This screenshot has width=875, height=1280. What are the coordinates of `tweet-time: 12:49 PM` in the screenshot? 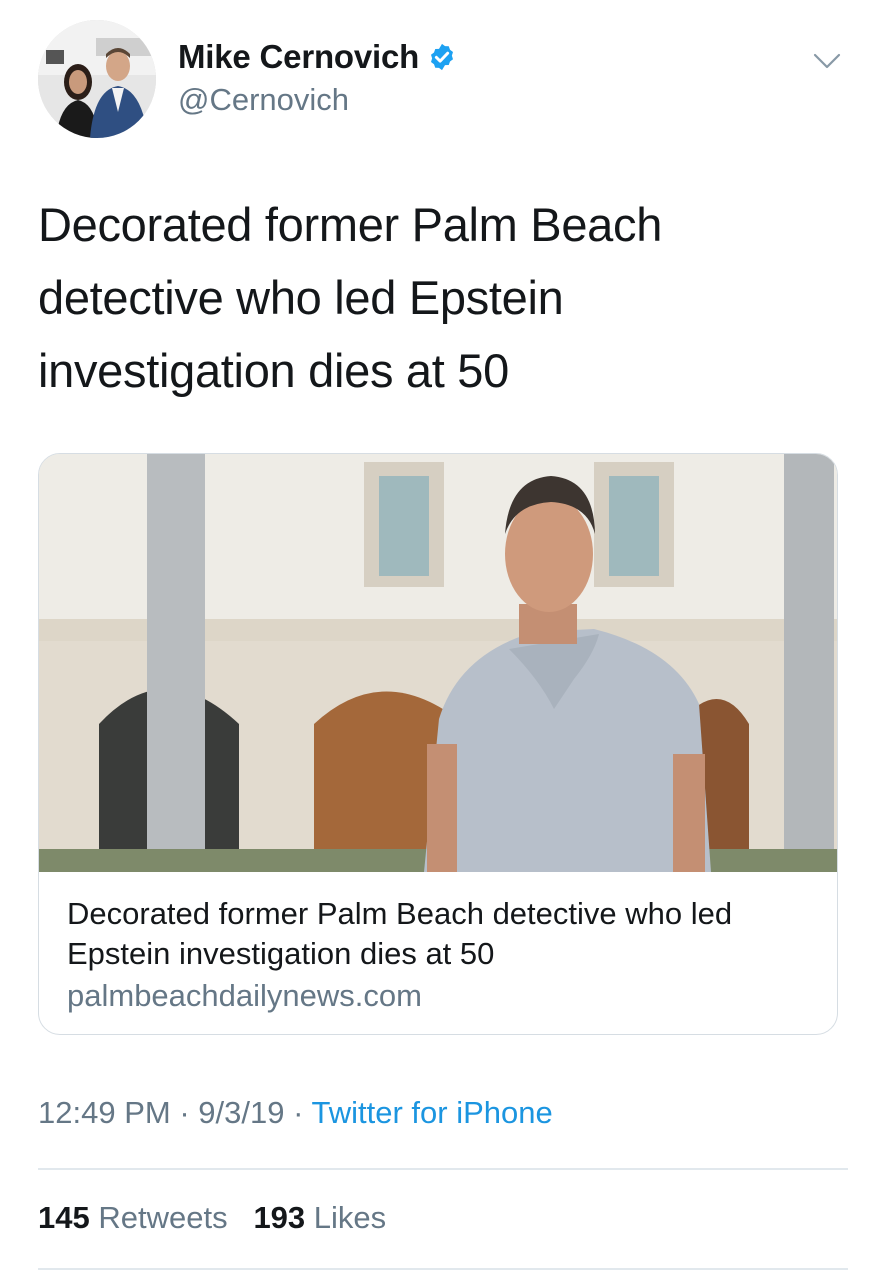 It's located at (104, 1112).